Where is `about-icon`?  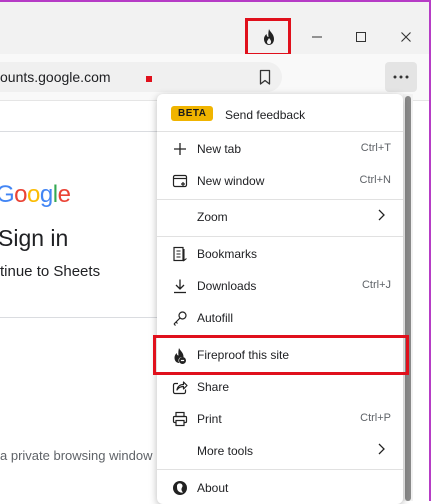
about-icon is located at coordinates (180, 488).